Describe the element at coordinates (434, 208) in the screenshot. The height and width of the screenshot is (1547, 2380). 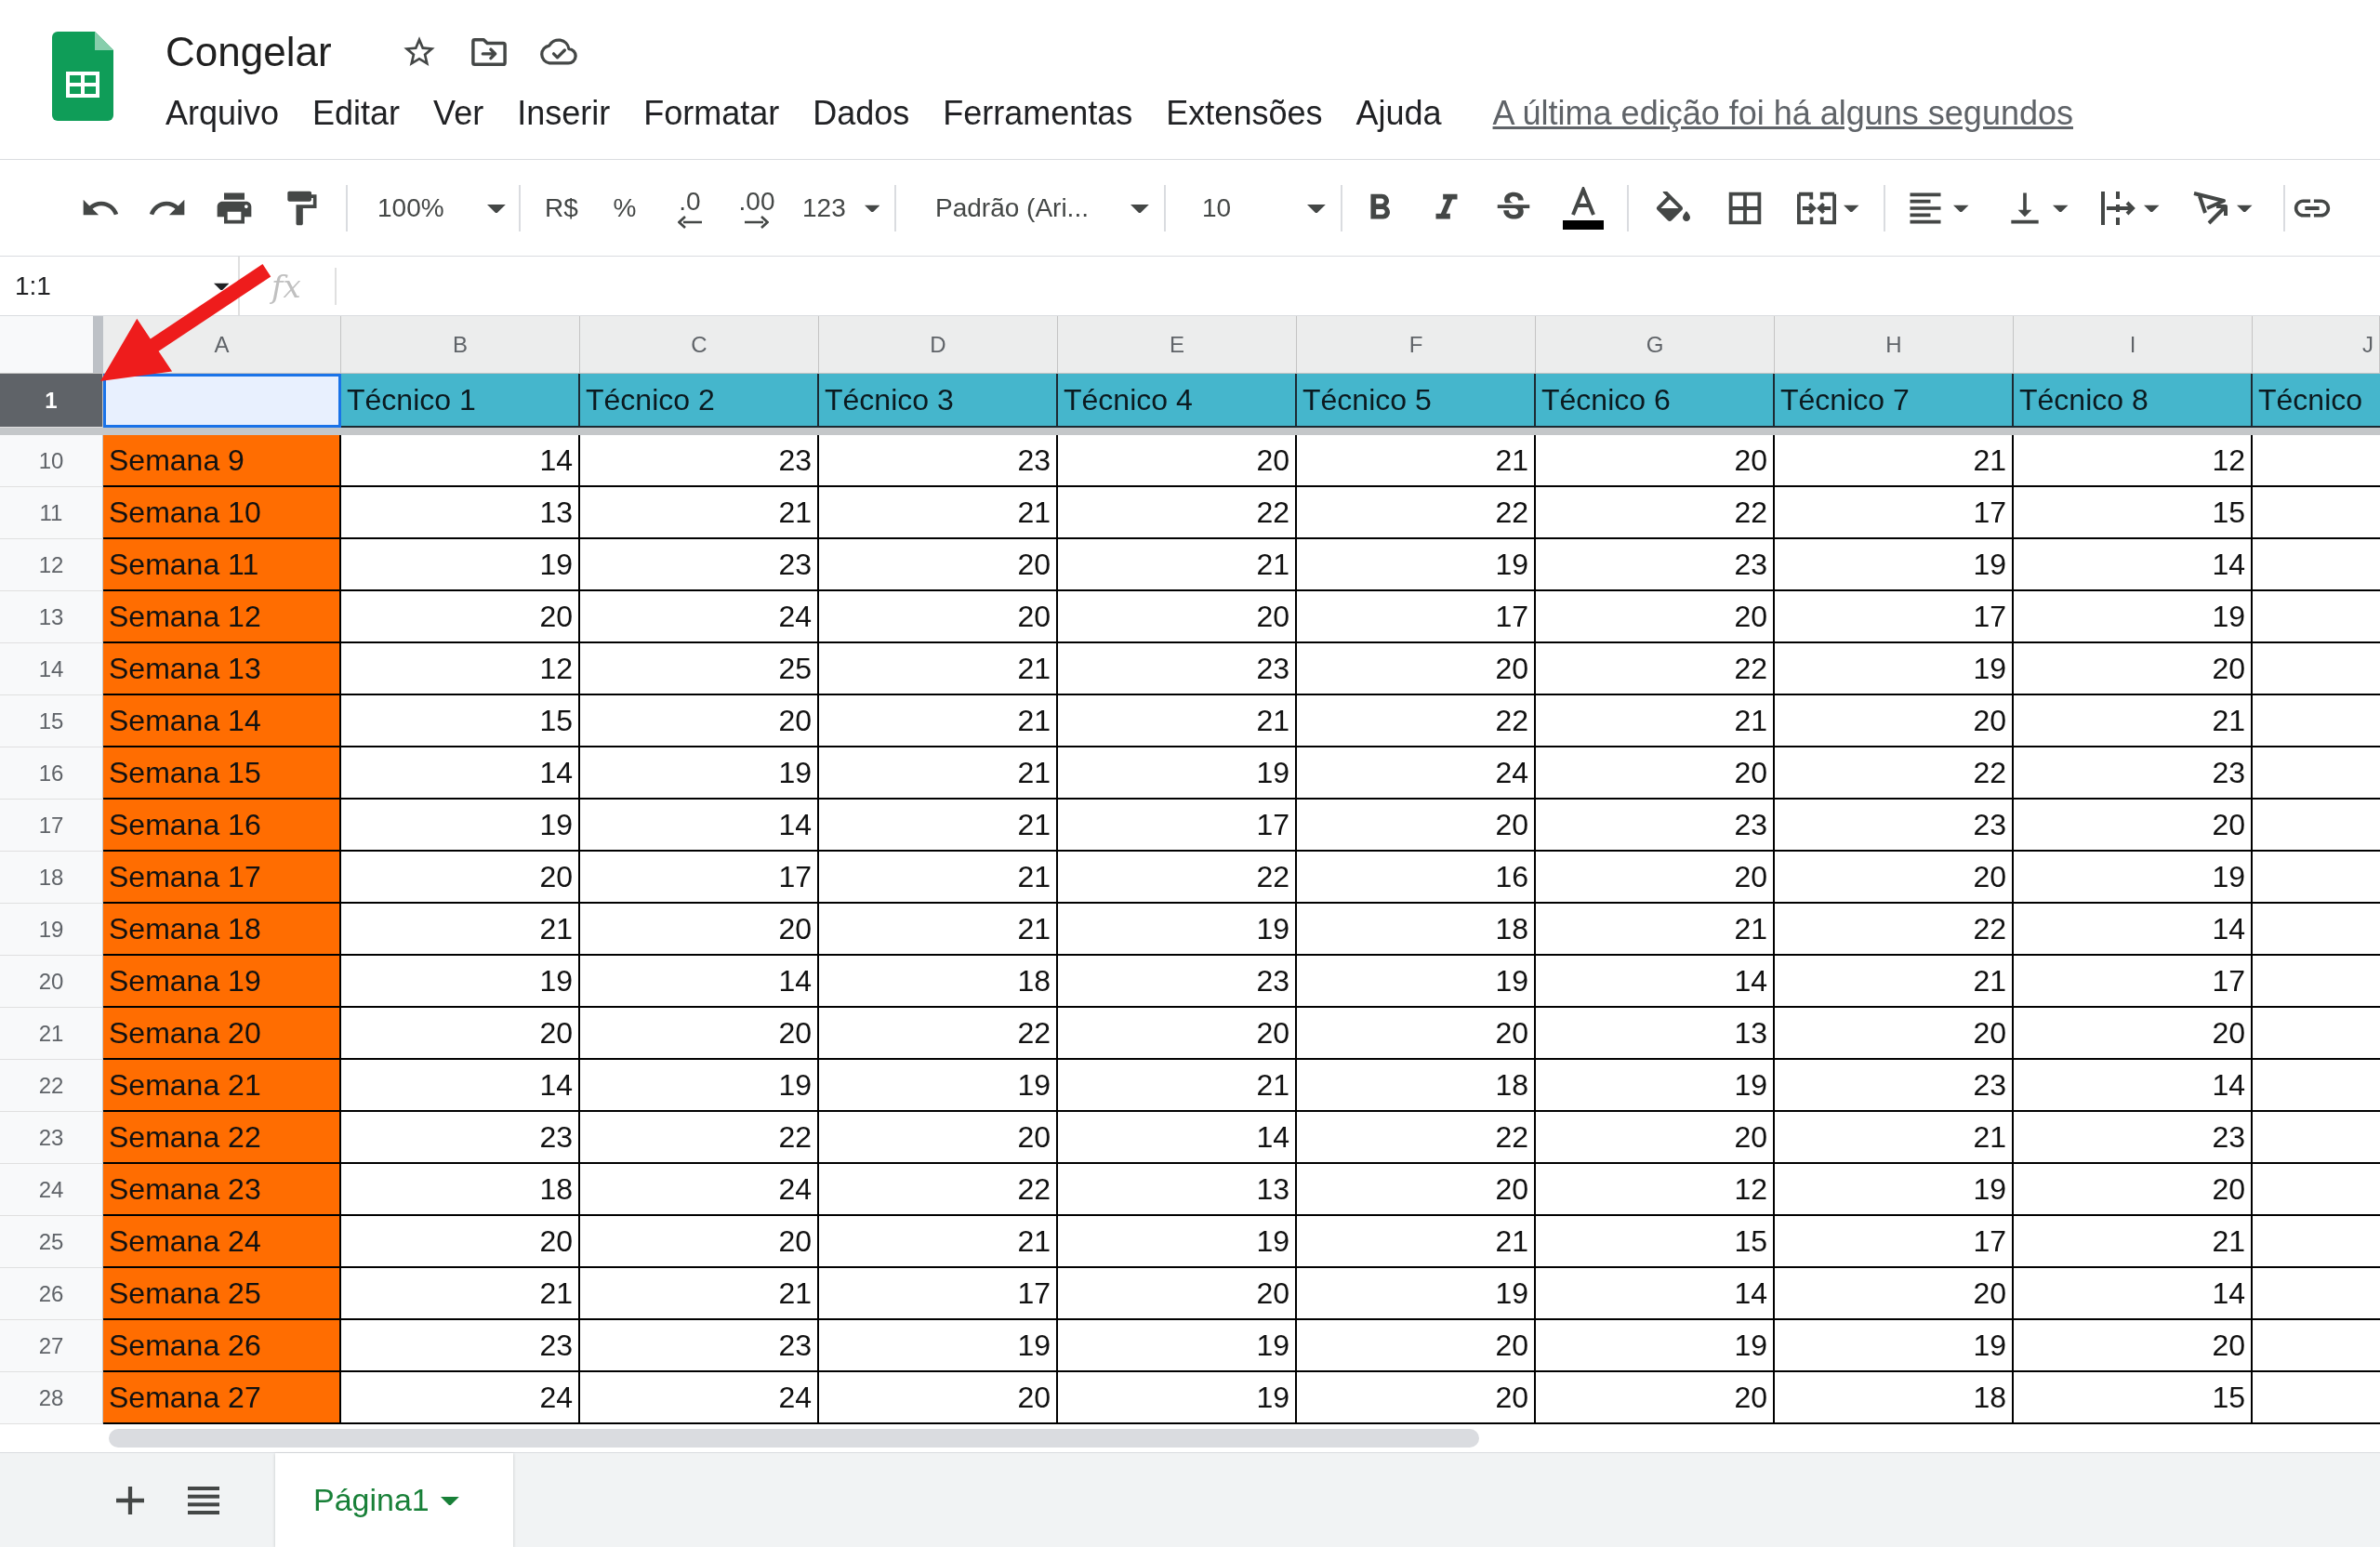
I see `zoom-dropdown: 100%` at that location.